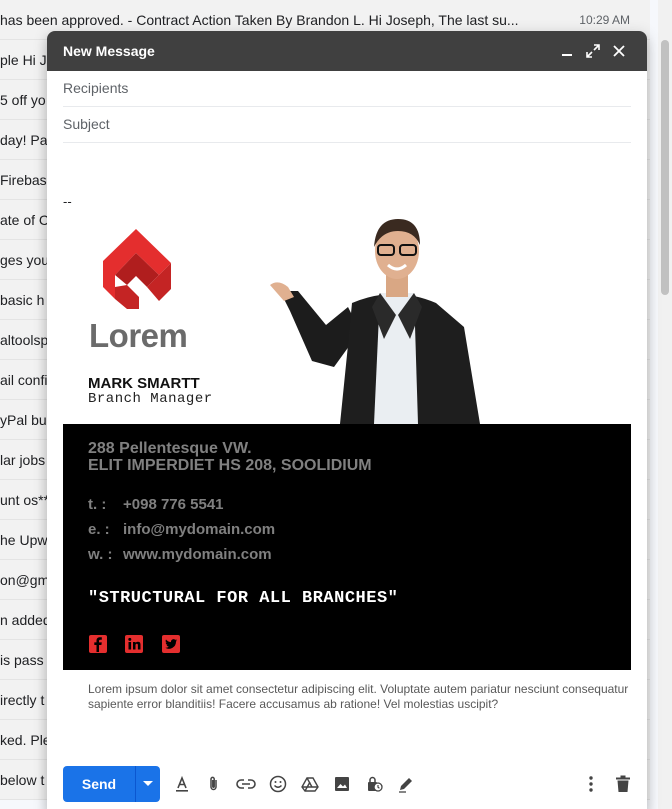 Image resolution: width=672 pixels, height=809 pixels. Describe the element at coordinates (278, 784) in the screenshot. I see `emoji-icon` at that location.